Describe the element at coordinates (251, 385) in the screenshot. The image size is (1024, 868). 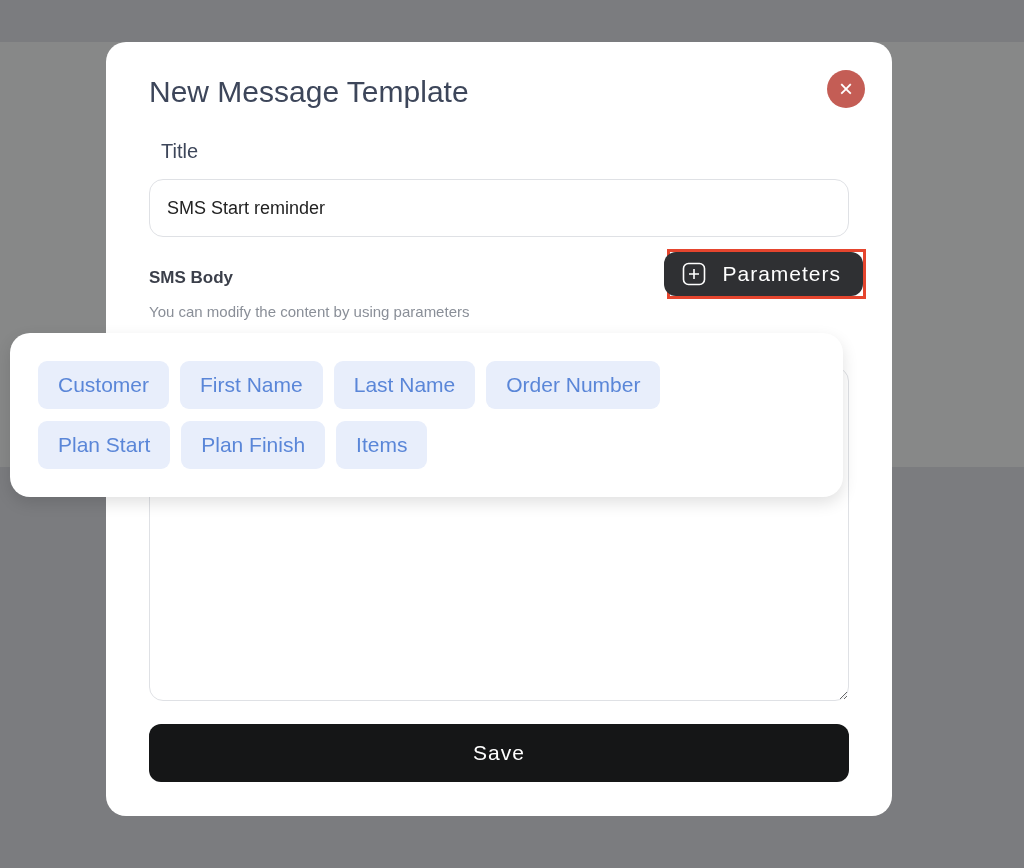
I see `parameter-chip: First Name` at that location.